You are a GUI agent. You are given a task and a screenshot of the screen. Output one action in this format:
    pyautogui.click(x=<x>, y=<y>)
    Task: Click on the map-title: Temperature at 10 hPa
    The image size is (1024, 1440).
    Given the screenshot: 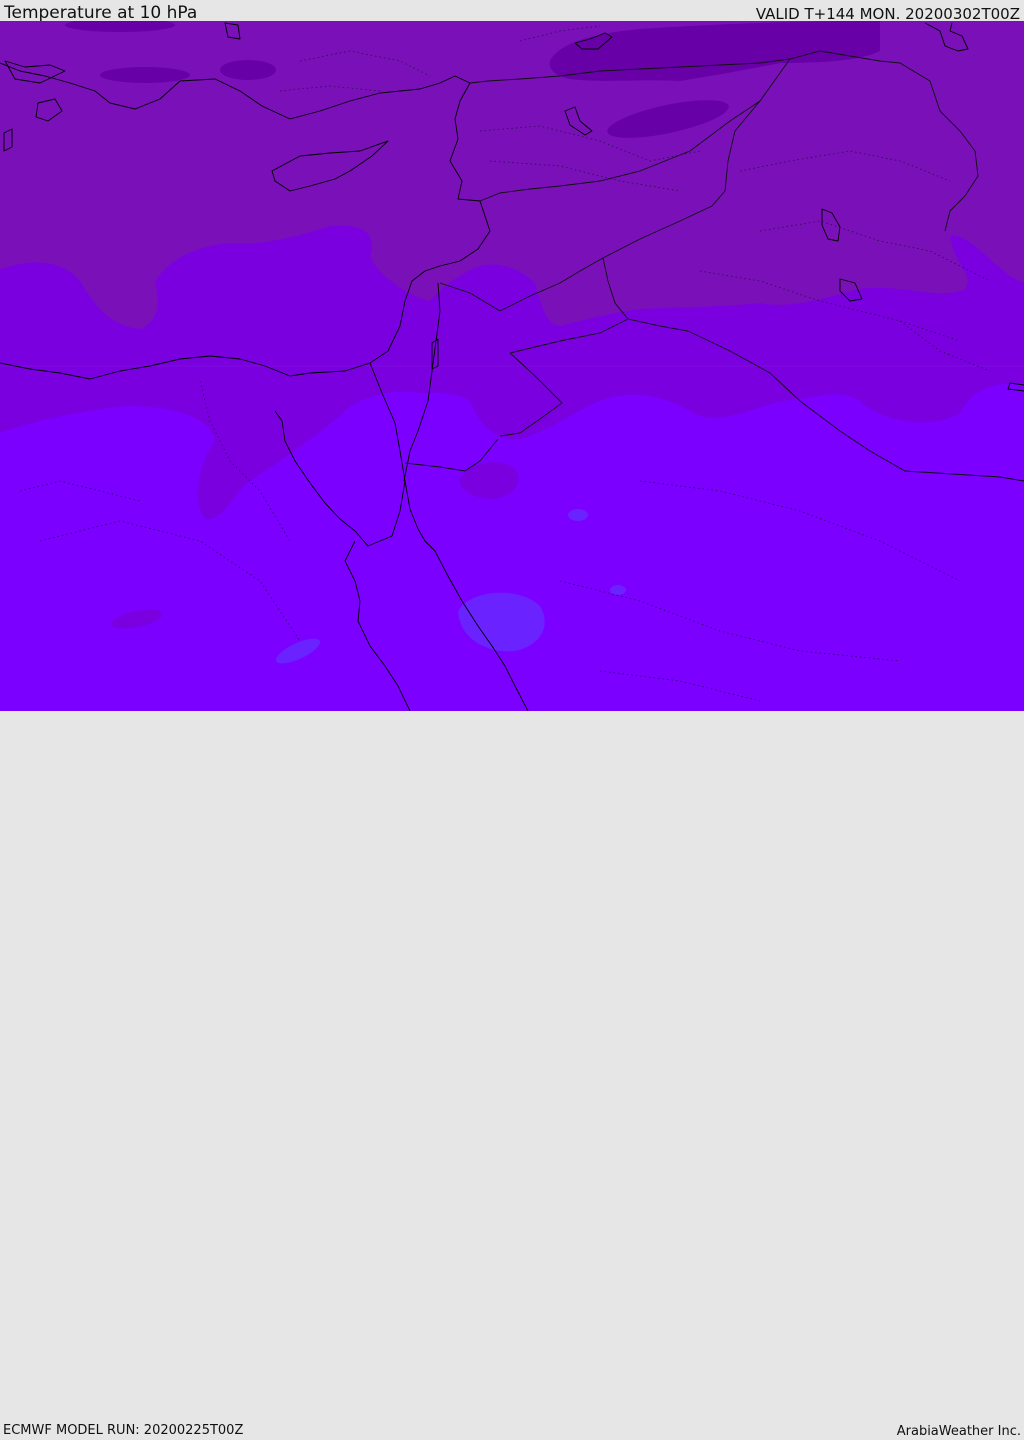 What is the action you would take?
    pyautogui.click(x=101, y=13)
    